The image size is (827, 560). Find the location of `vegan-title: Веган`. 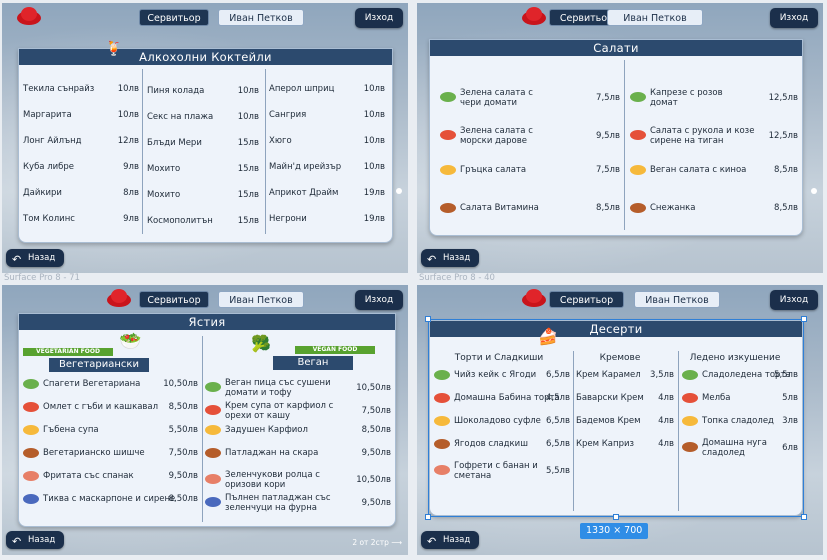

vegan-title: Веган is located at coordinates (313, 363).